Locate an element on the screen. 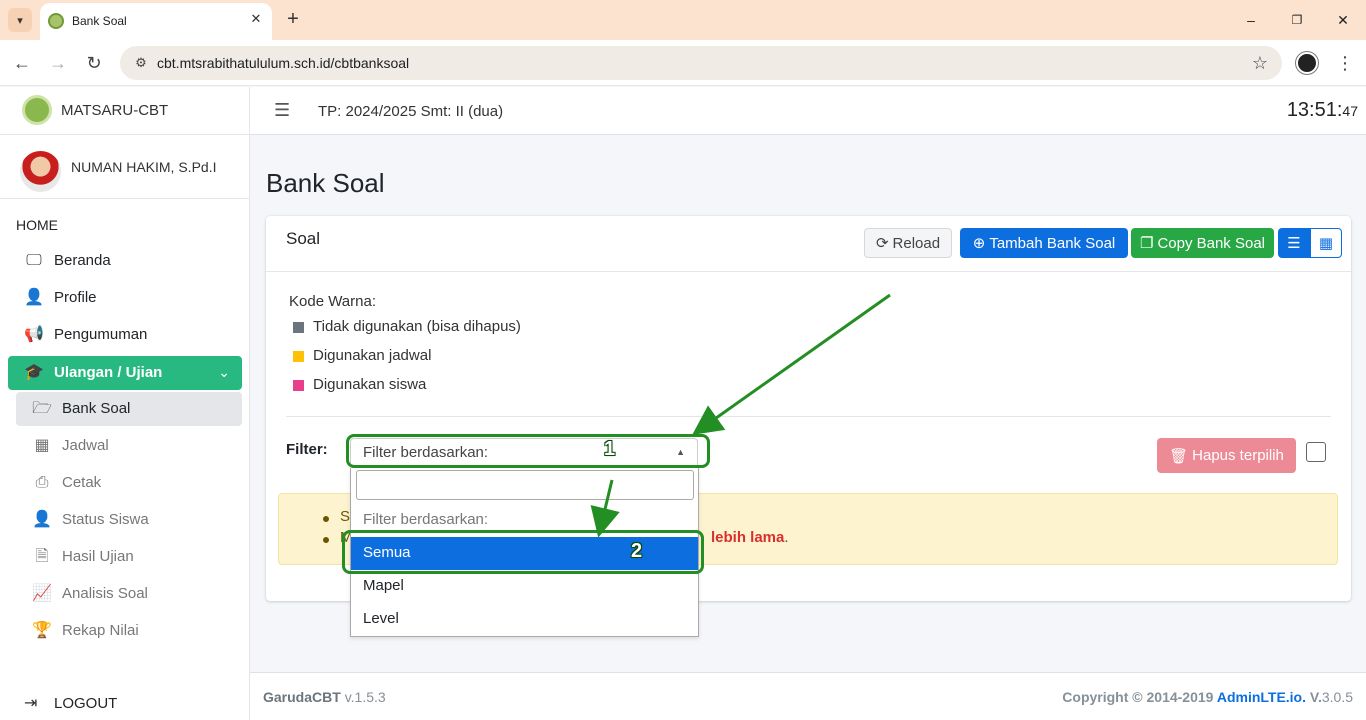 The image size is (1366, 720). user-avatar is located at coordinates (40, 171).